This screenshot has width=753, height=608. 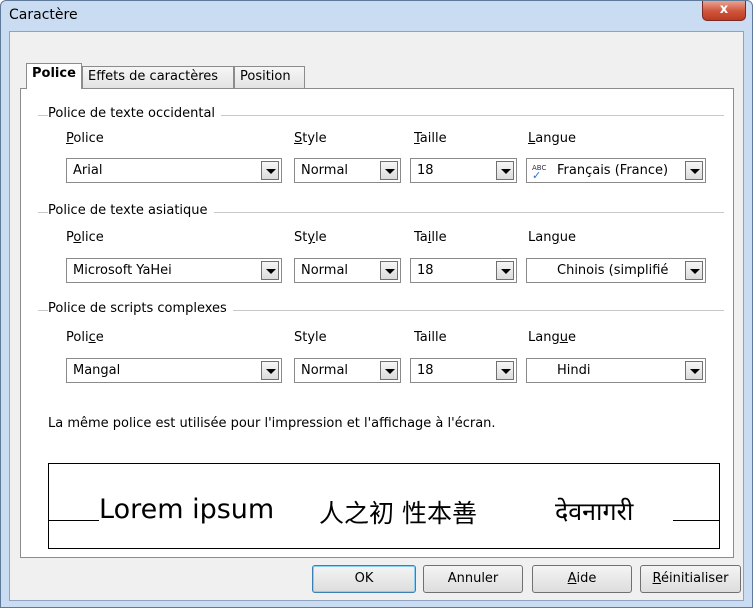 What do you see at coordinates (463, 370) in the screenshot?
I see `size-combo-ctl: 18` at bounding box center [463, 370].